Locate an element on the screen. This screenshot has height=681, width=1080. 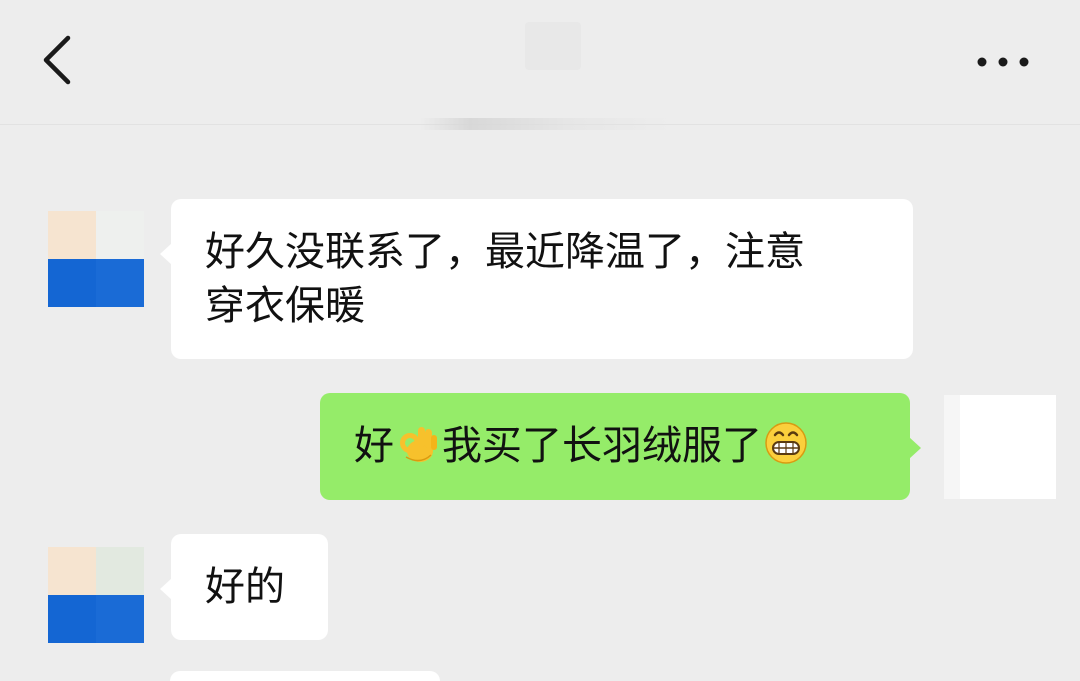
more-button is located at coordinates (1003, 62).